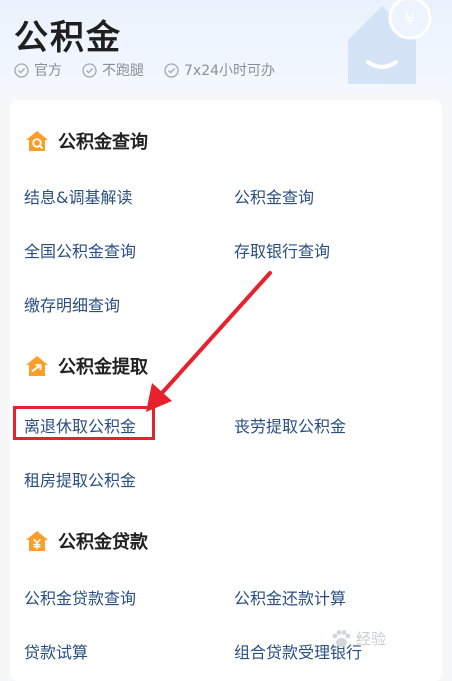 This screenshot has height=681, width=452. What do you see at coordinates (80, 250) in the screenshot?
I see `link-national-query: 全国公积金查询` at bounding box center [80, 250].